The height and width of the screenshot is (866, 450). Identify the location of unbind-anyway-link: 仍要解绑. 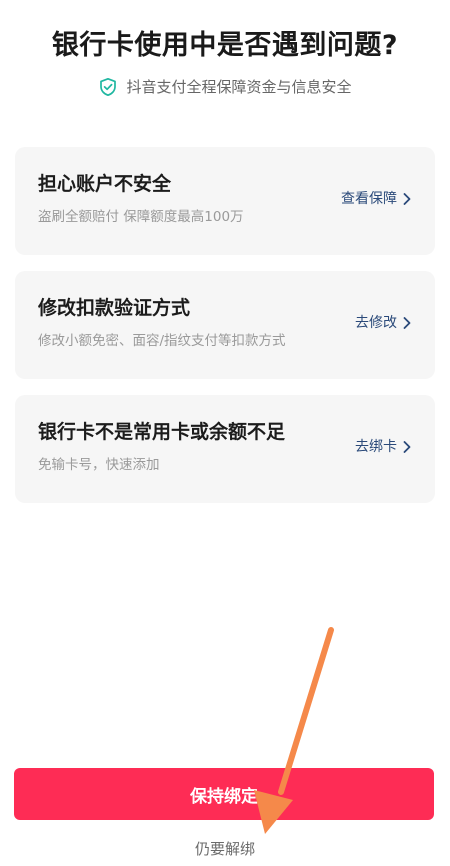
(225, 849).